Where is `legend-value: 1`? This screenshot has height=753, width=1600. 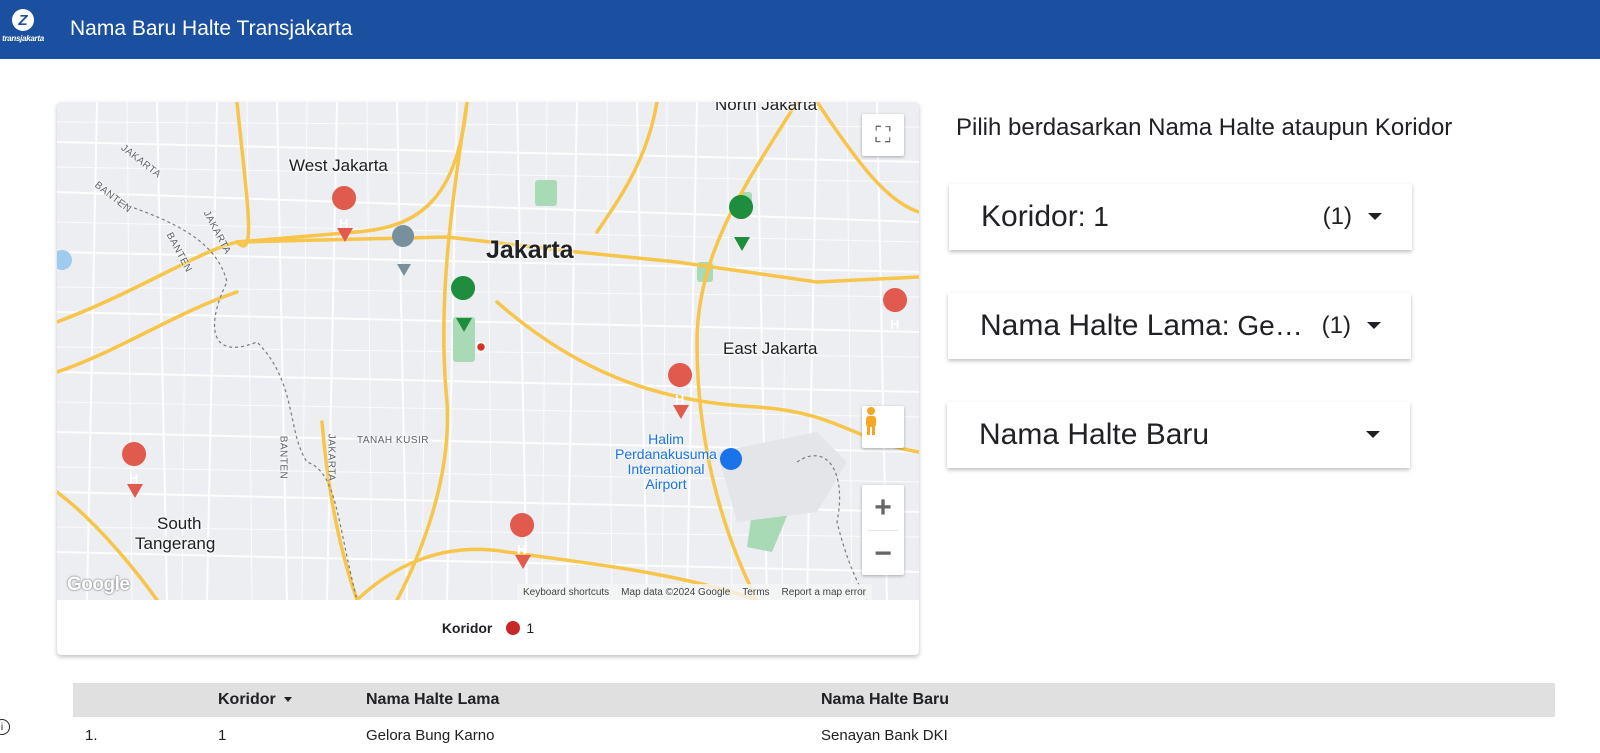
legend-value: 1 is located at coordinates (530, 627).